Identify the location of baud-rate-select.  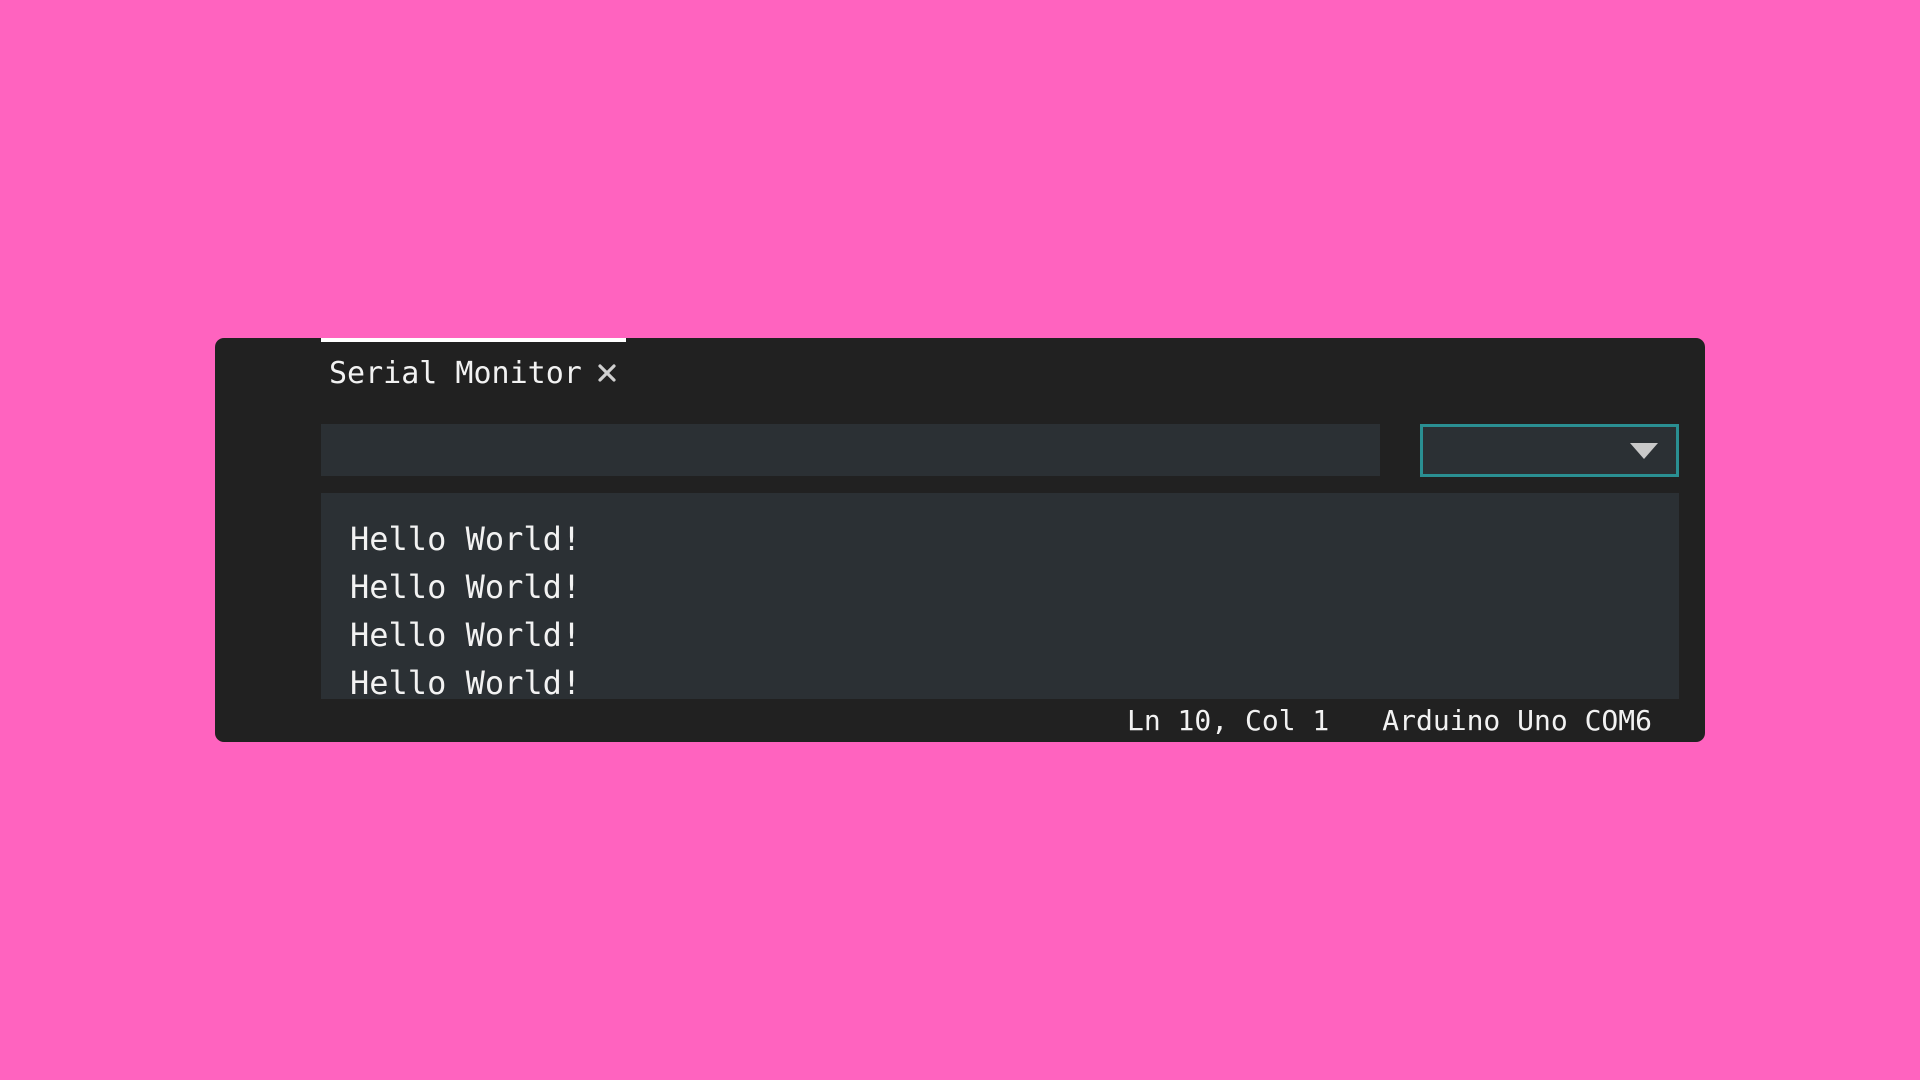
(1549, 450).